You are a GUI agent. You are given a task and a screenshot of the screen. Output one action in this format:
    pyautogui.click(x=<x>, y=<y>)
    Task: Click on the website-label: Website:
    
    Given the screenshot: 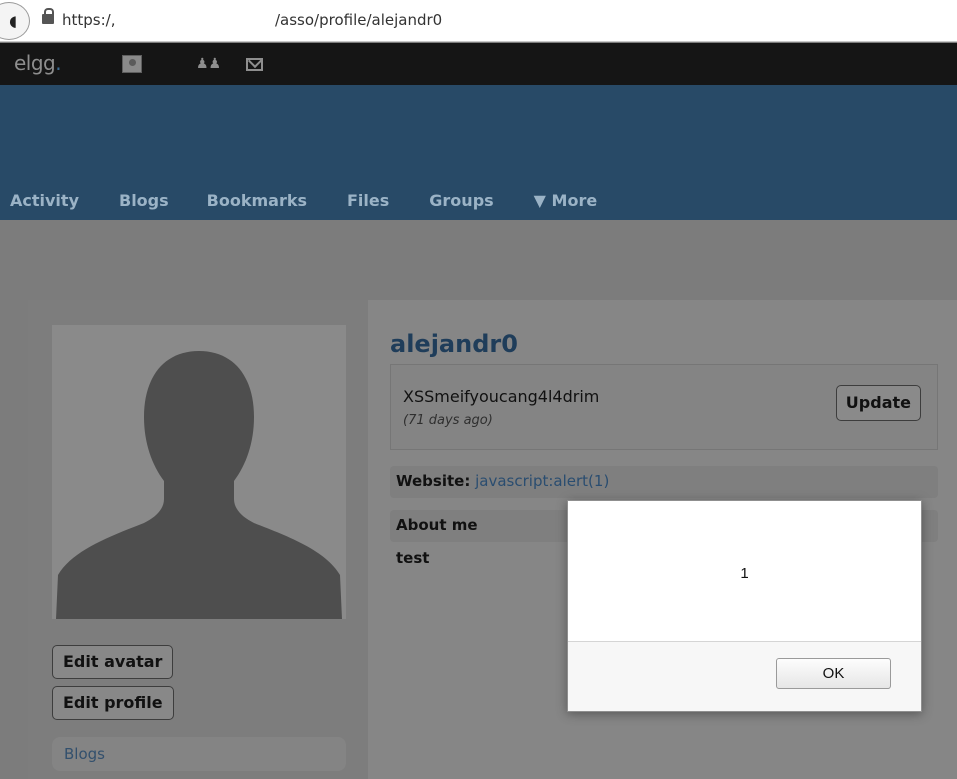 What is the action you would take?
    pyautogui.click(x=433, y=481)
    